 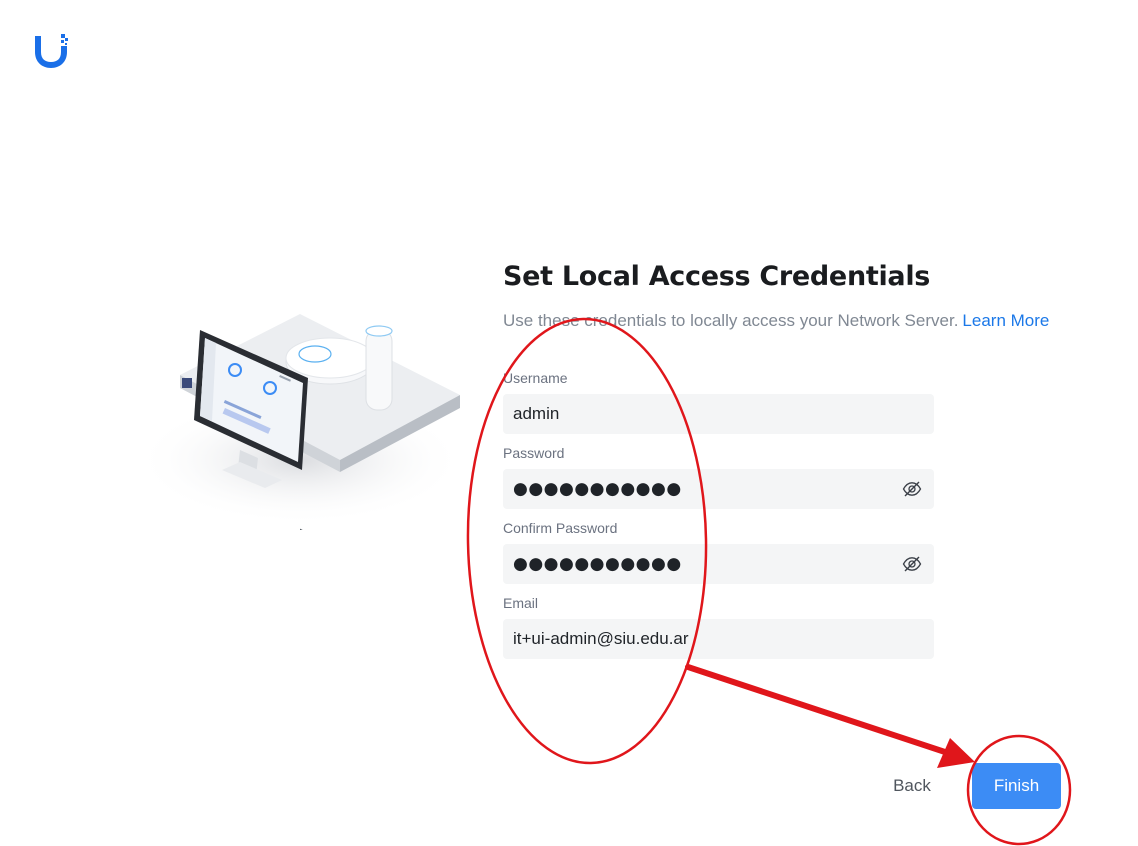 I want to click on password-field-group: Password ●●●●●●●●●●●, so click(x=718, y=476).